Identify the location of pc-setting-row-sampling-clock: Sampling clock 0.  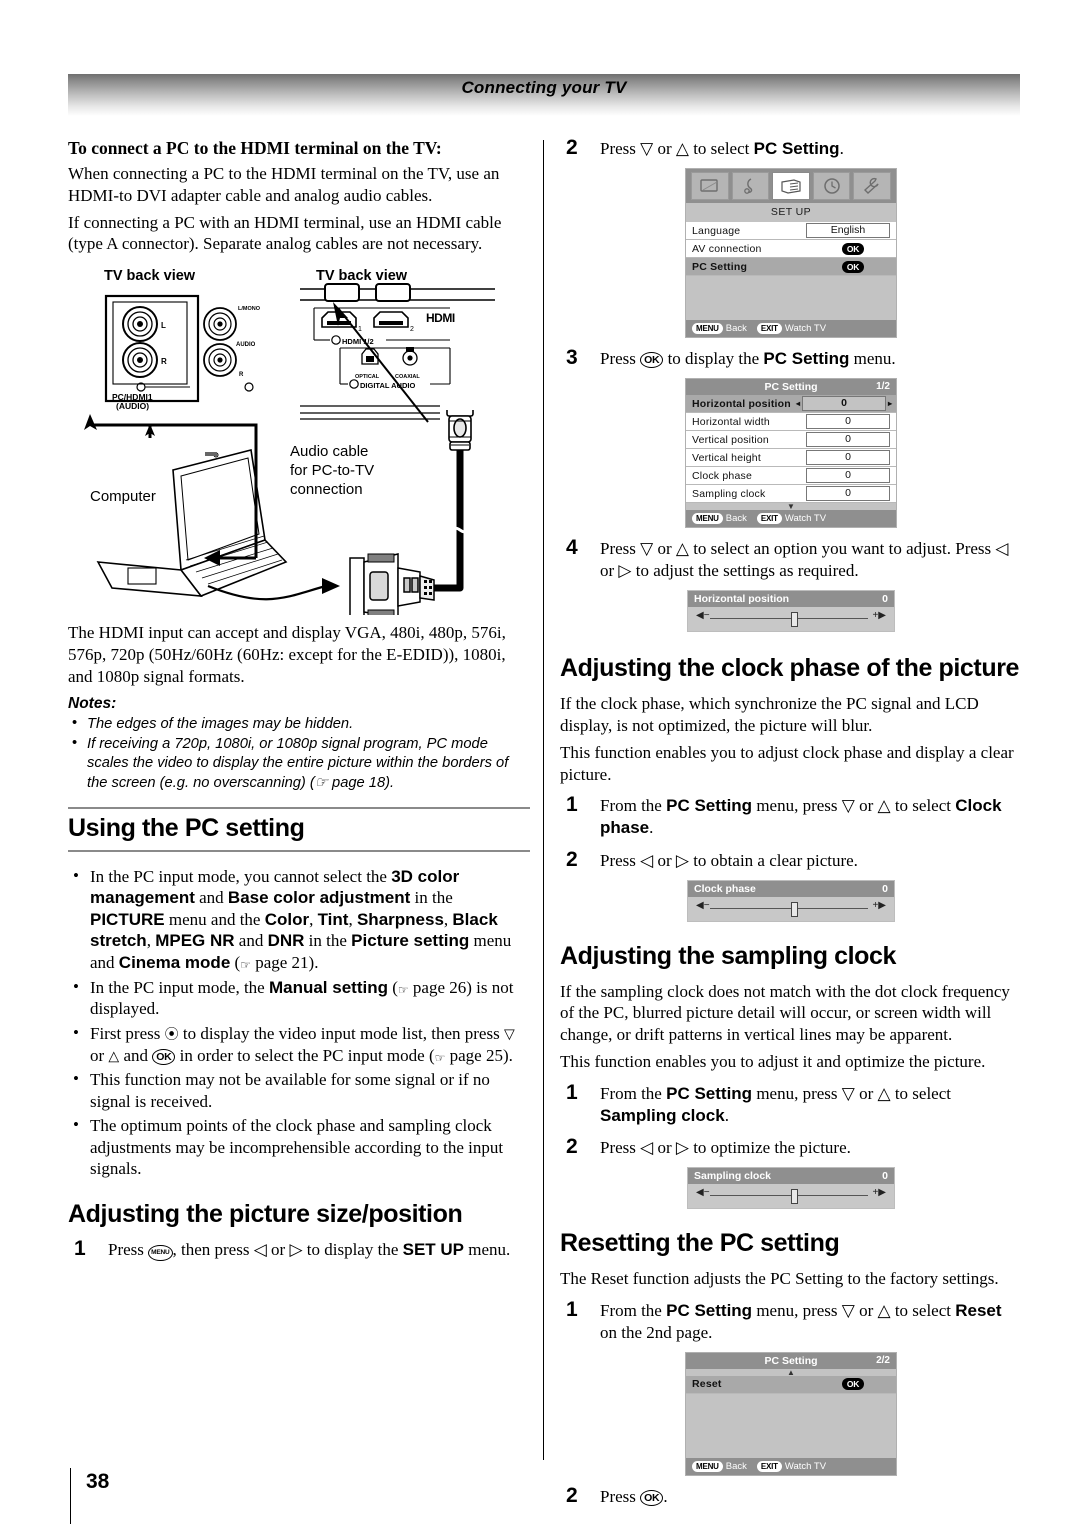
(791, 494).